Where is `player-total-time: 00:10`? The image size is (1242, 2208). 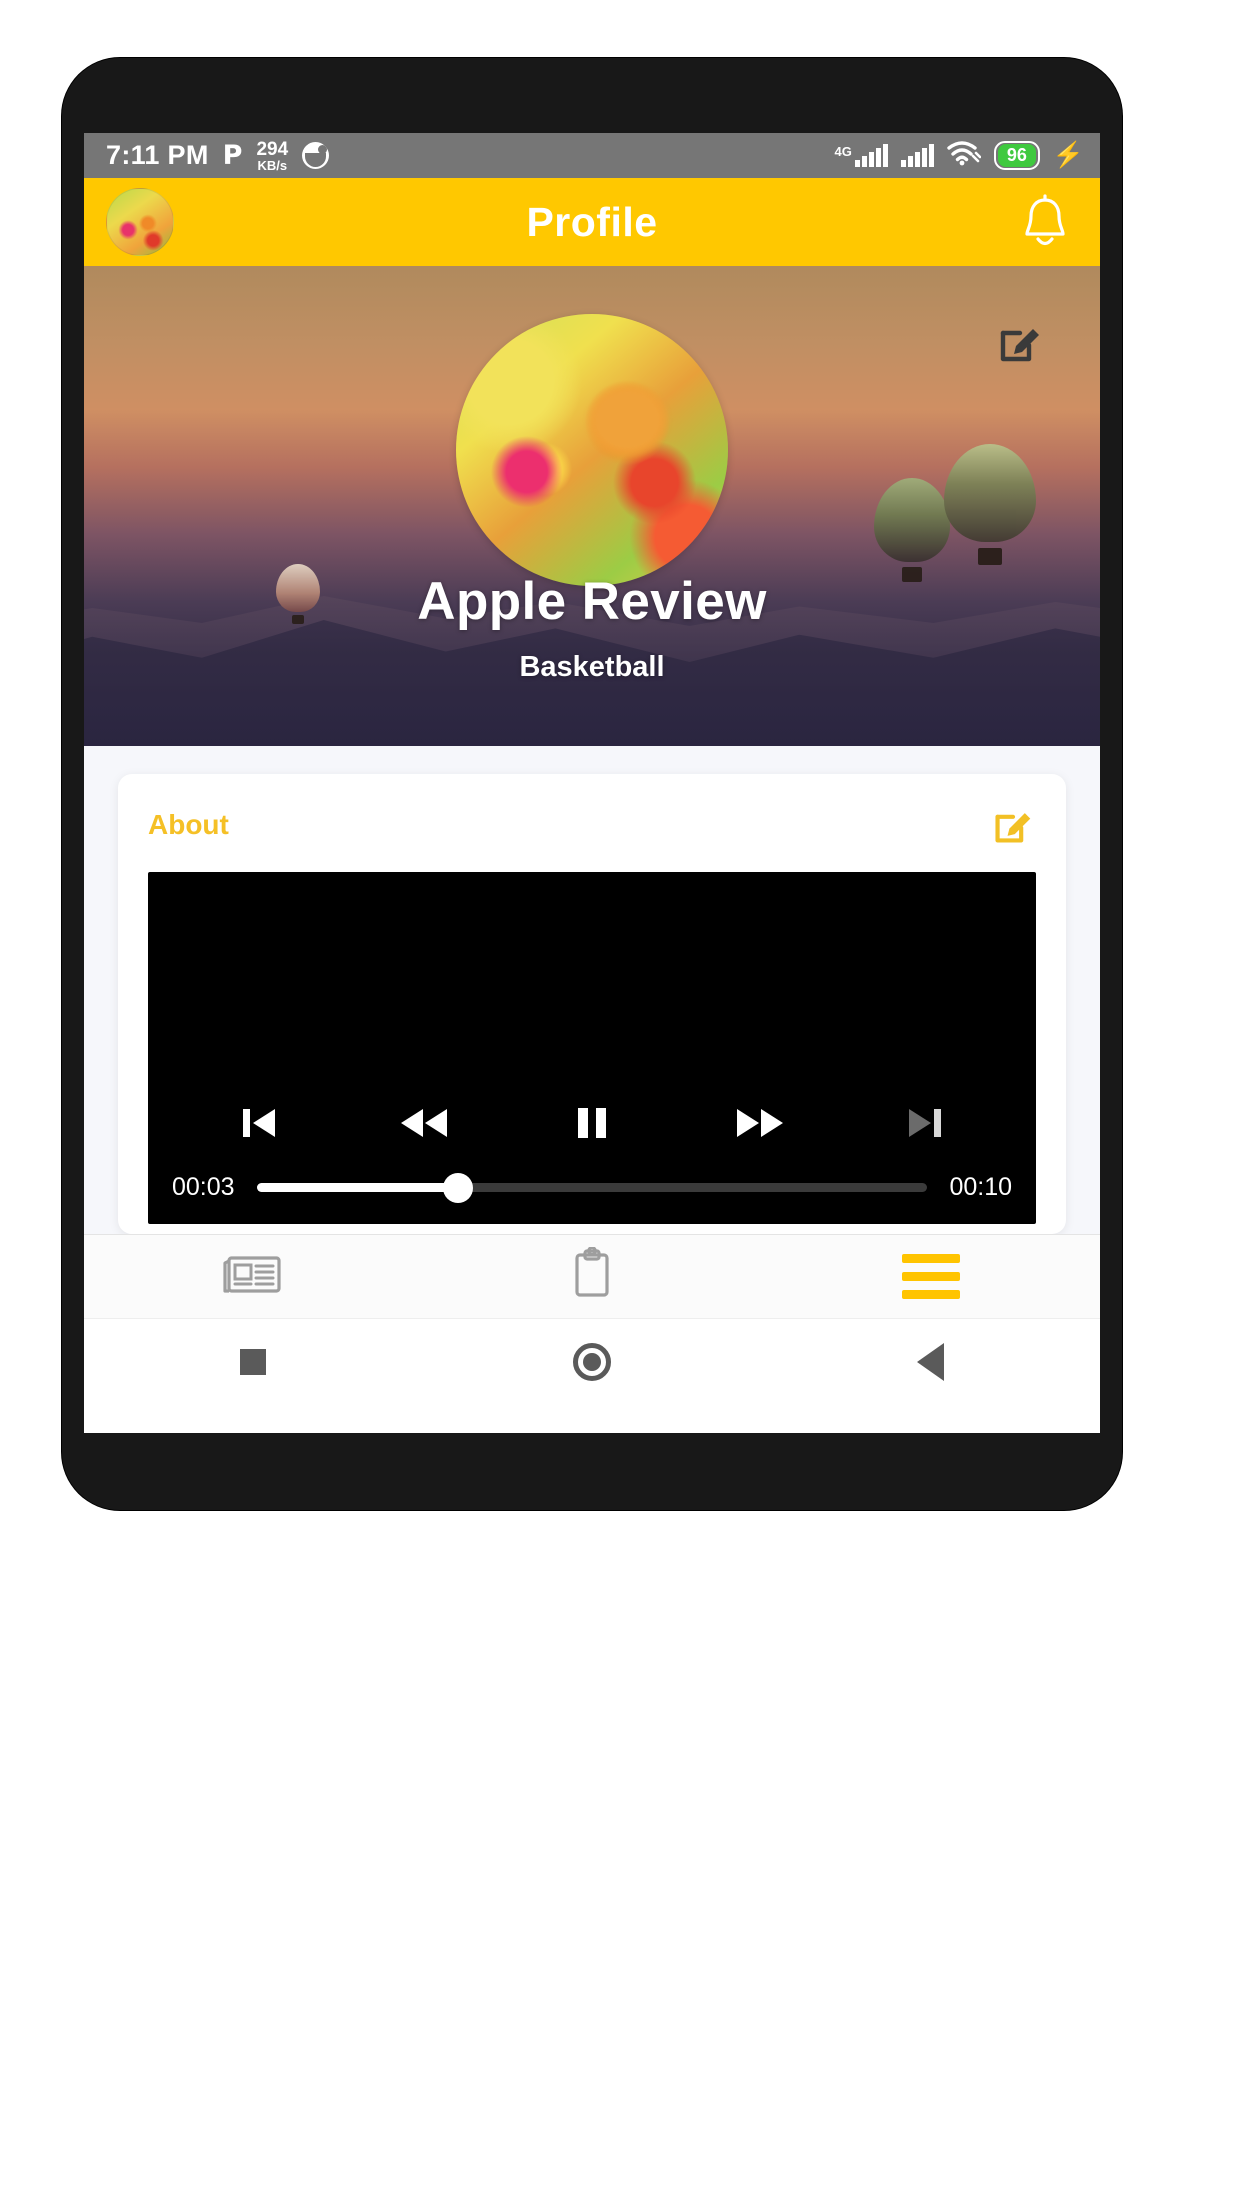 player-total-time: 00:10 is located at coordinates (980, 1187).